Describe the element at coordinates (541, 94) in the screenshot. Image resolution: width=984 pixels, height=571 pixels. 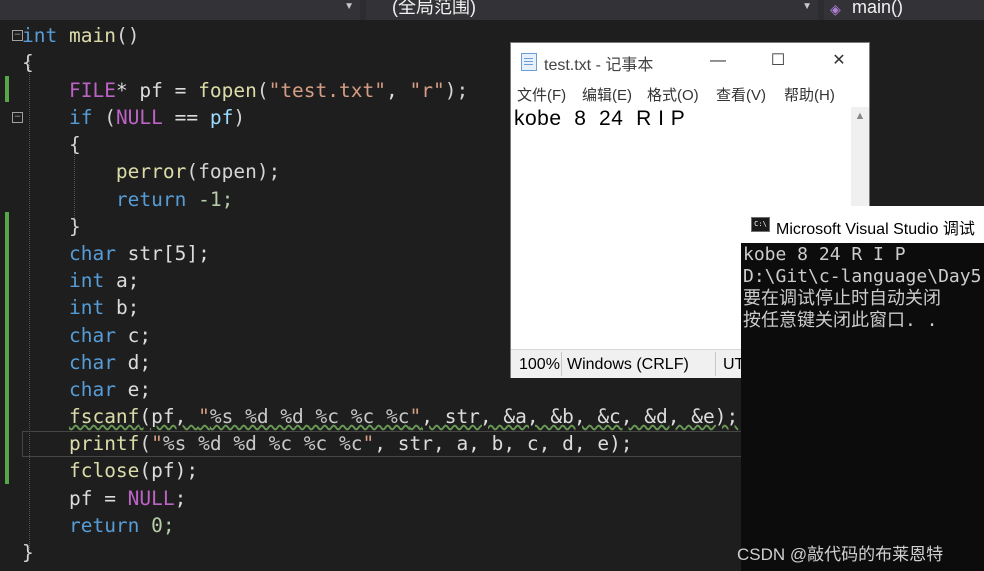
I see `menu-file: 文件(F)` at that location.